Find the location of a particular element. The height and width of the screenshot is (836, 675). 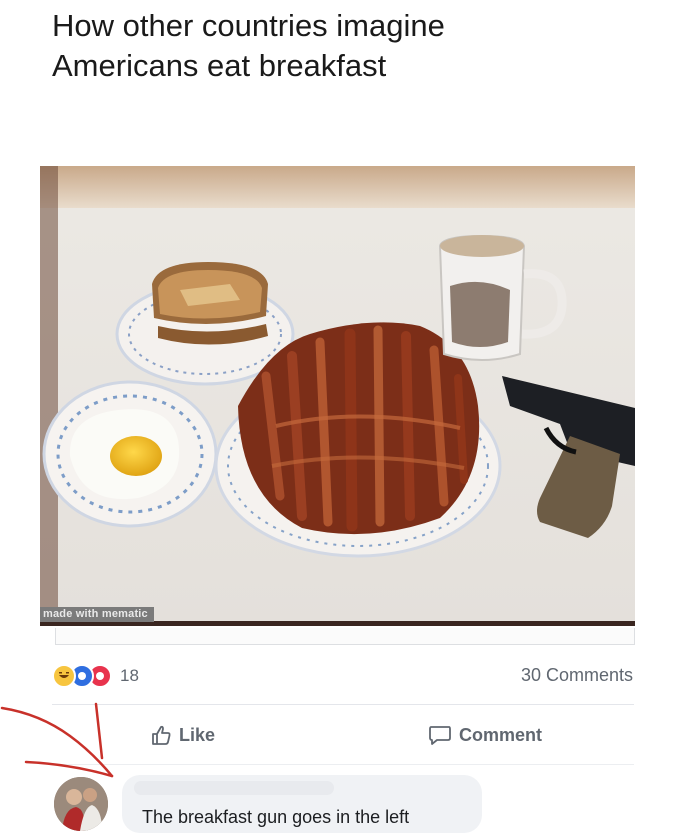

comment-text: The breakfast gun goes in the left is located at coordinates (276, 817).